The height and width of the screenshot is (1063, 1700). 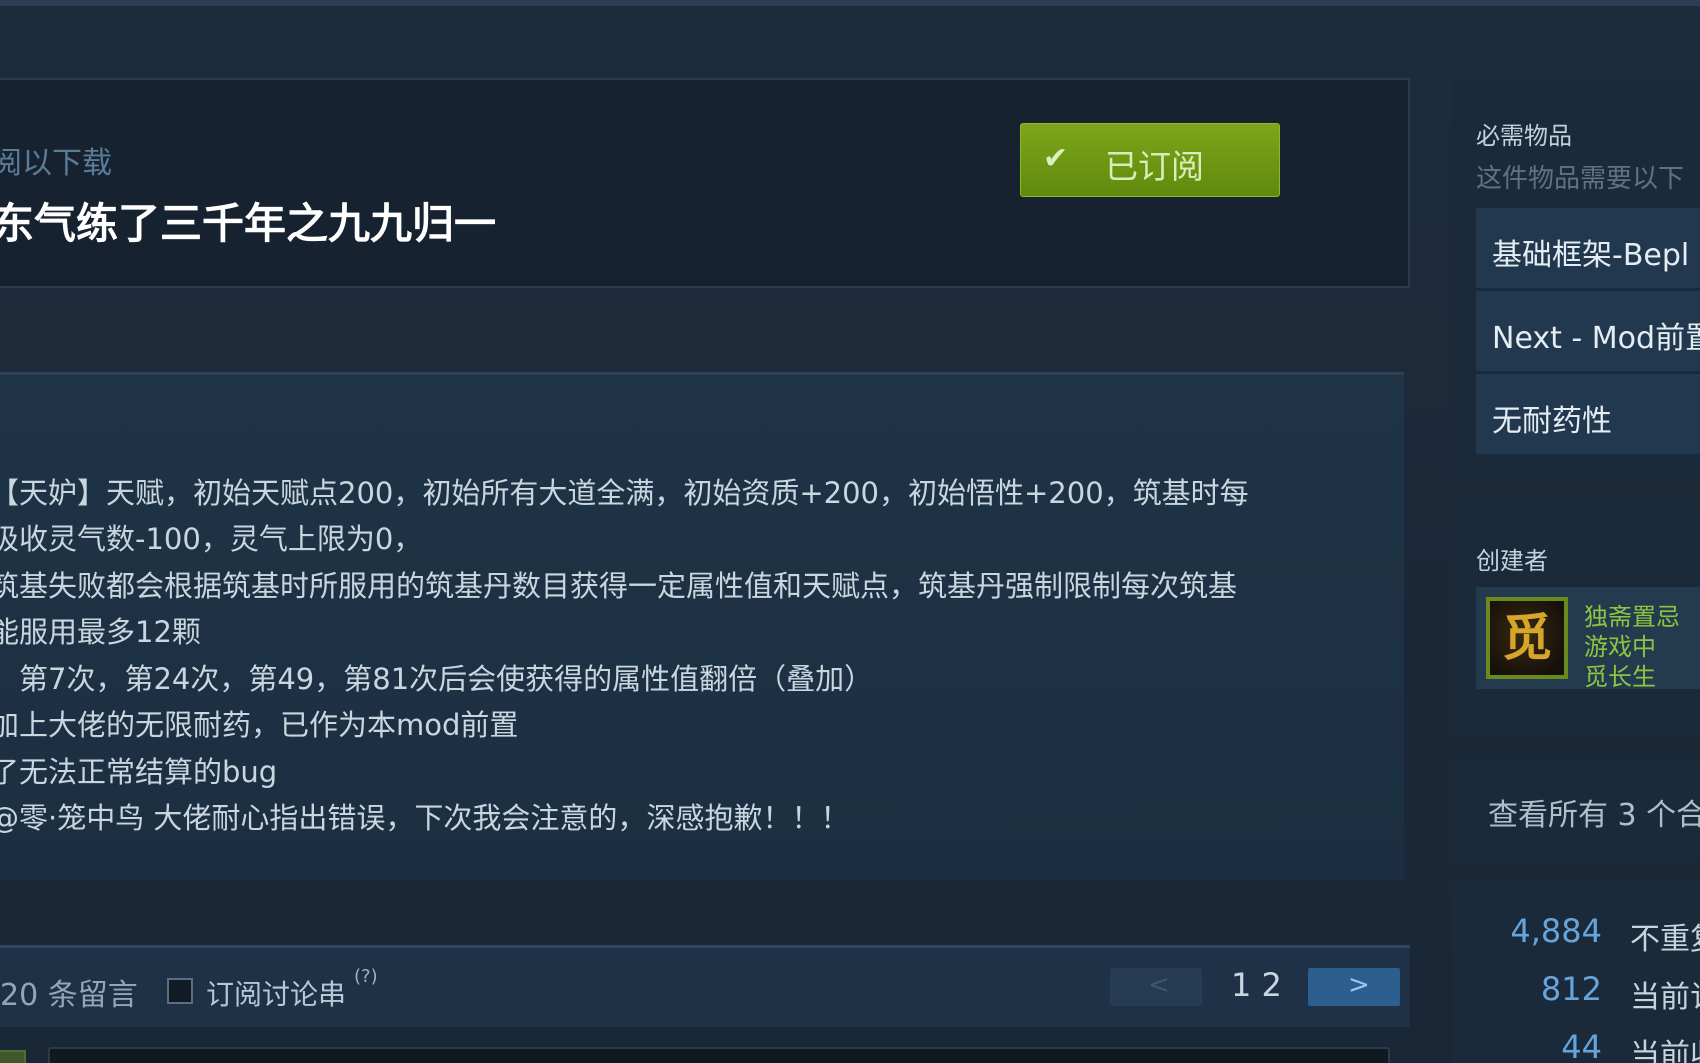 I want to click on chevron-right-icon: >, so click(x=1359, y=985).